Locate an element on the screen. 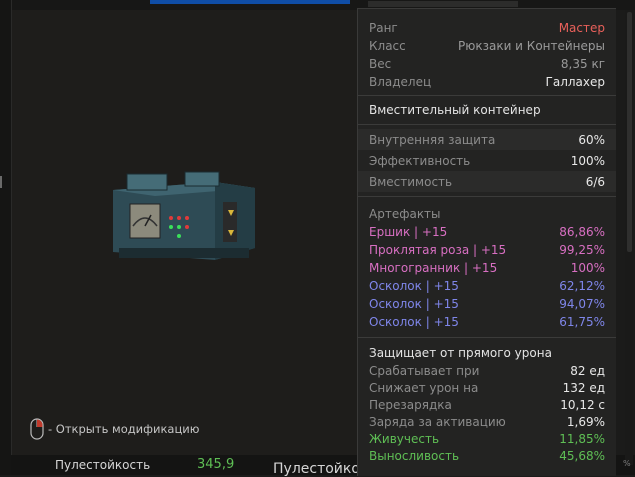 The image size is (635, 477). protection-row: Заряда за активацию 1,69% is located at coordinates (487, 421).